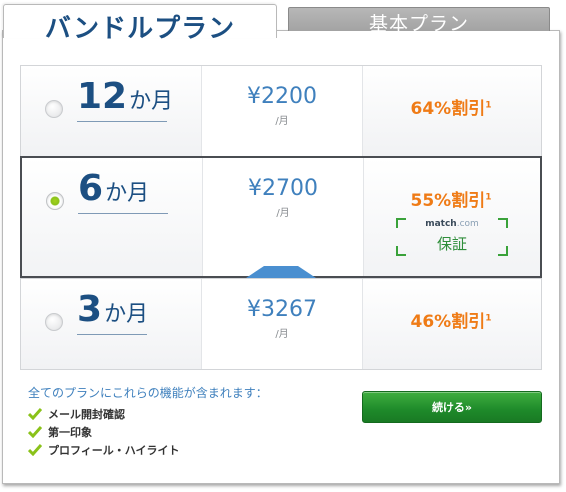 Image resolution: width=566 pixels, height=492 pixels. What do you see at coordinates (441, 224) in the screenshot?
I see `match-logo-text: match` at bounding box center [441, 224].